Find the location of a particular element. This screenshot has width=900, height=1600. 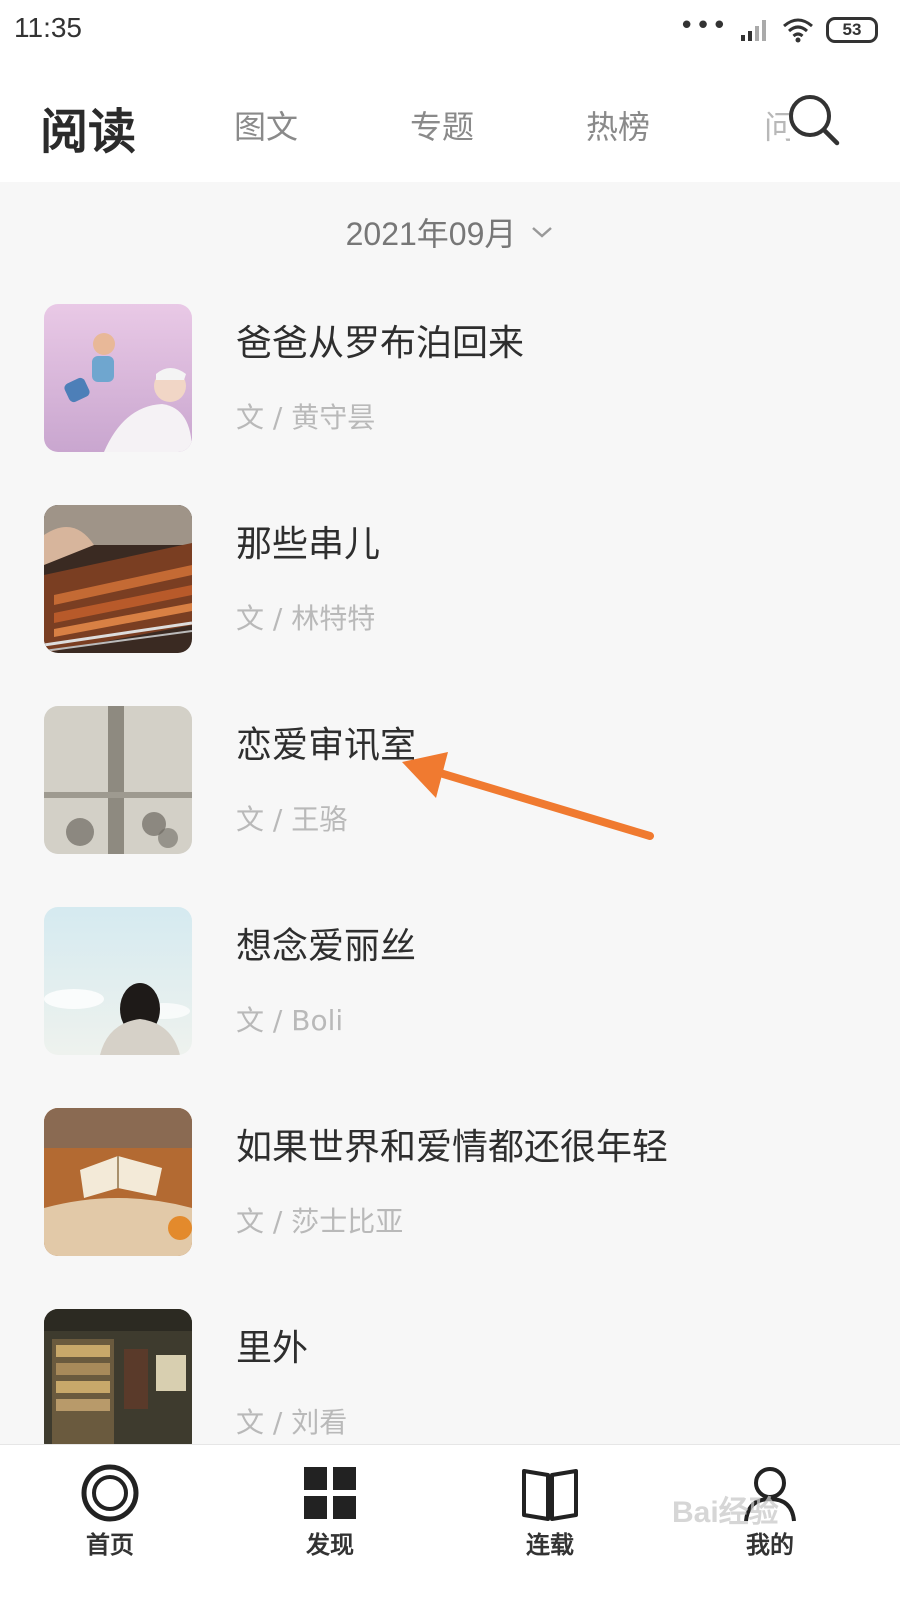

search-icon is located at coordinates (814, 120).